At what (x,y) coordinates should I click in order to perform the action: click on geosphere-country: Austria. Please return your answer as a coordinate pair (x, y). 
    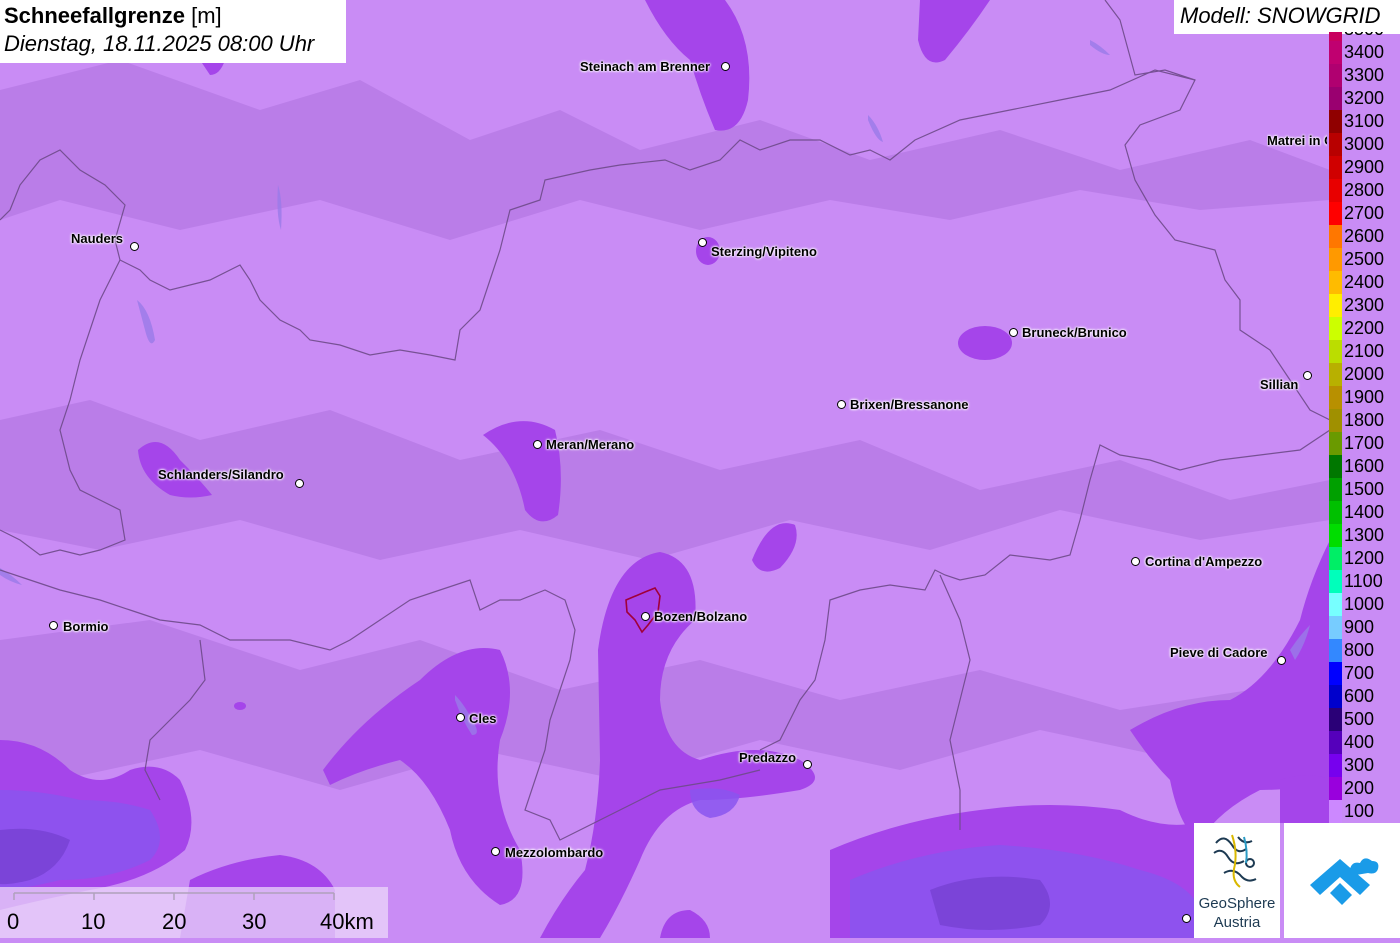
    Looking at the image, I should click on (1237, 922).